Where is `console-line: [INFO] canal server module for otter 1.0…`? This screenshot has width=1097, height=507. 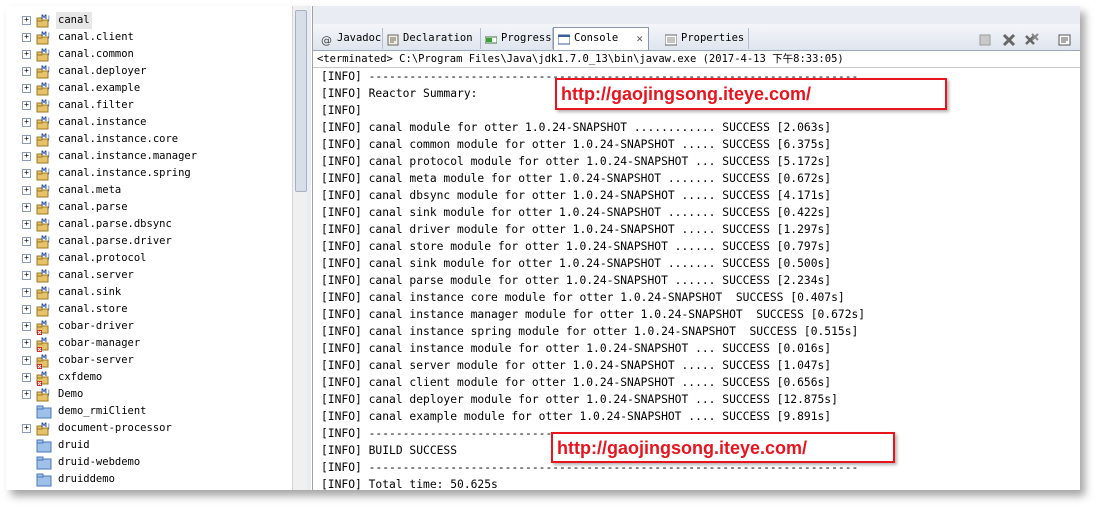
console-line: [INFO] canal server module for otter 1.0… is located at coordinates (576, 365).